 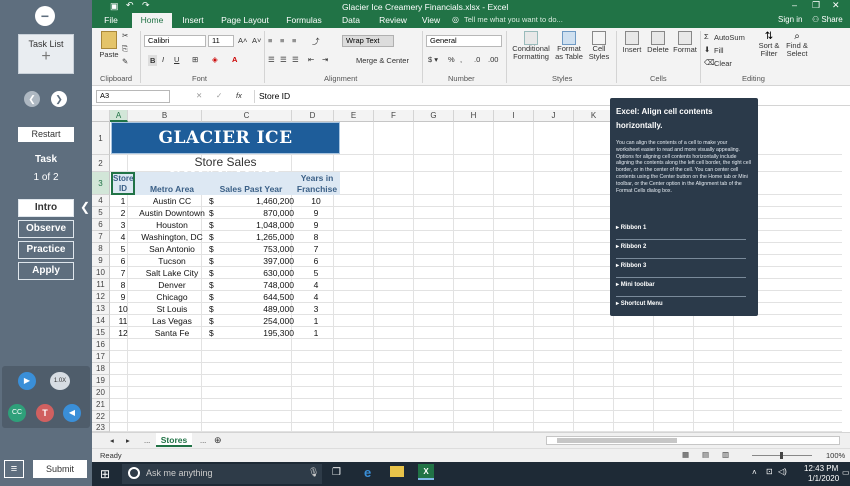 What do you see at coordinates (433, 59) in the screenshot?
I see `currency-icon: $ ▾` at bounding box center [433, 59].